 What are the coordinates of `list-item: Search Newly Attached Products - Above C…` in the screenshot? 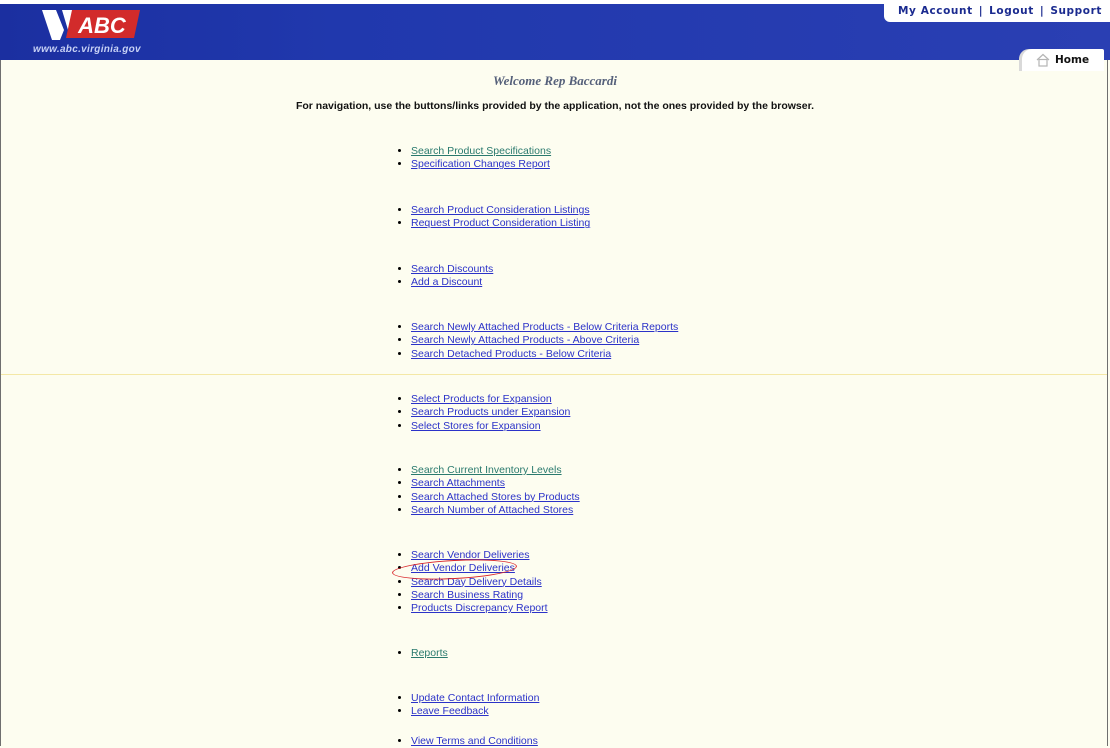 It's located at (544, 340).